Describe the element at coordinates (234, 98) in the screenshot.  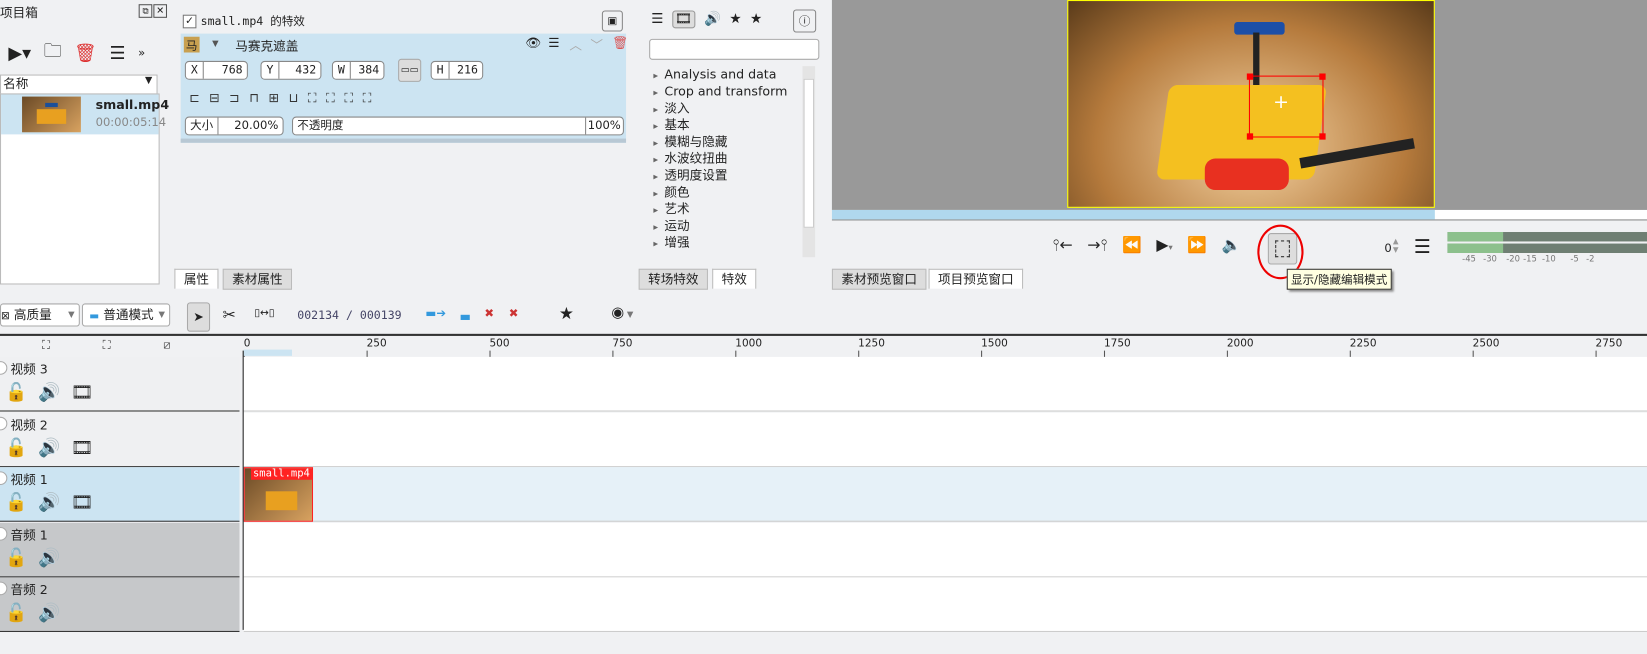
I see `align-right-icon: ⊐` at that location.